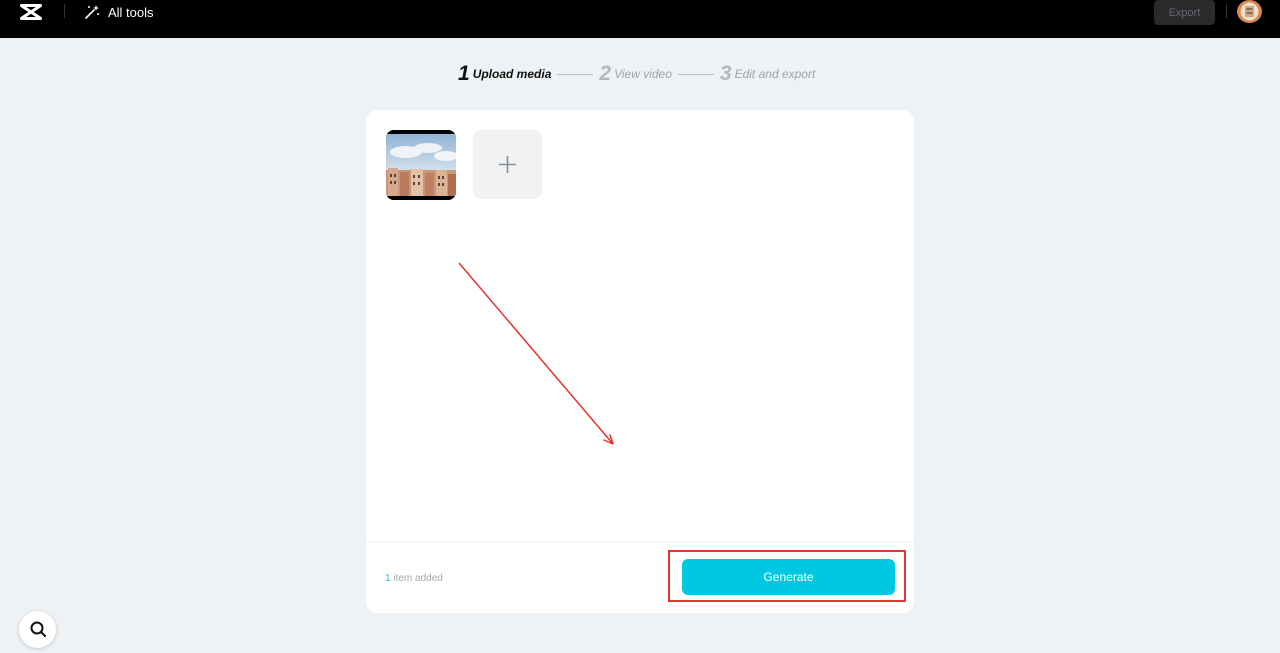 The width and height of the screenshot is (1280, 653). What do you see at coordinates (421, 165) in the screenshot?
I see `media-thumbnail` at bounding box center [421, 165].